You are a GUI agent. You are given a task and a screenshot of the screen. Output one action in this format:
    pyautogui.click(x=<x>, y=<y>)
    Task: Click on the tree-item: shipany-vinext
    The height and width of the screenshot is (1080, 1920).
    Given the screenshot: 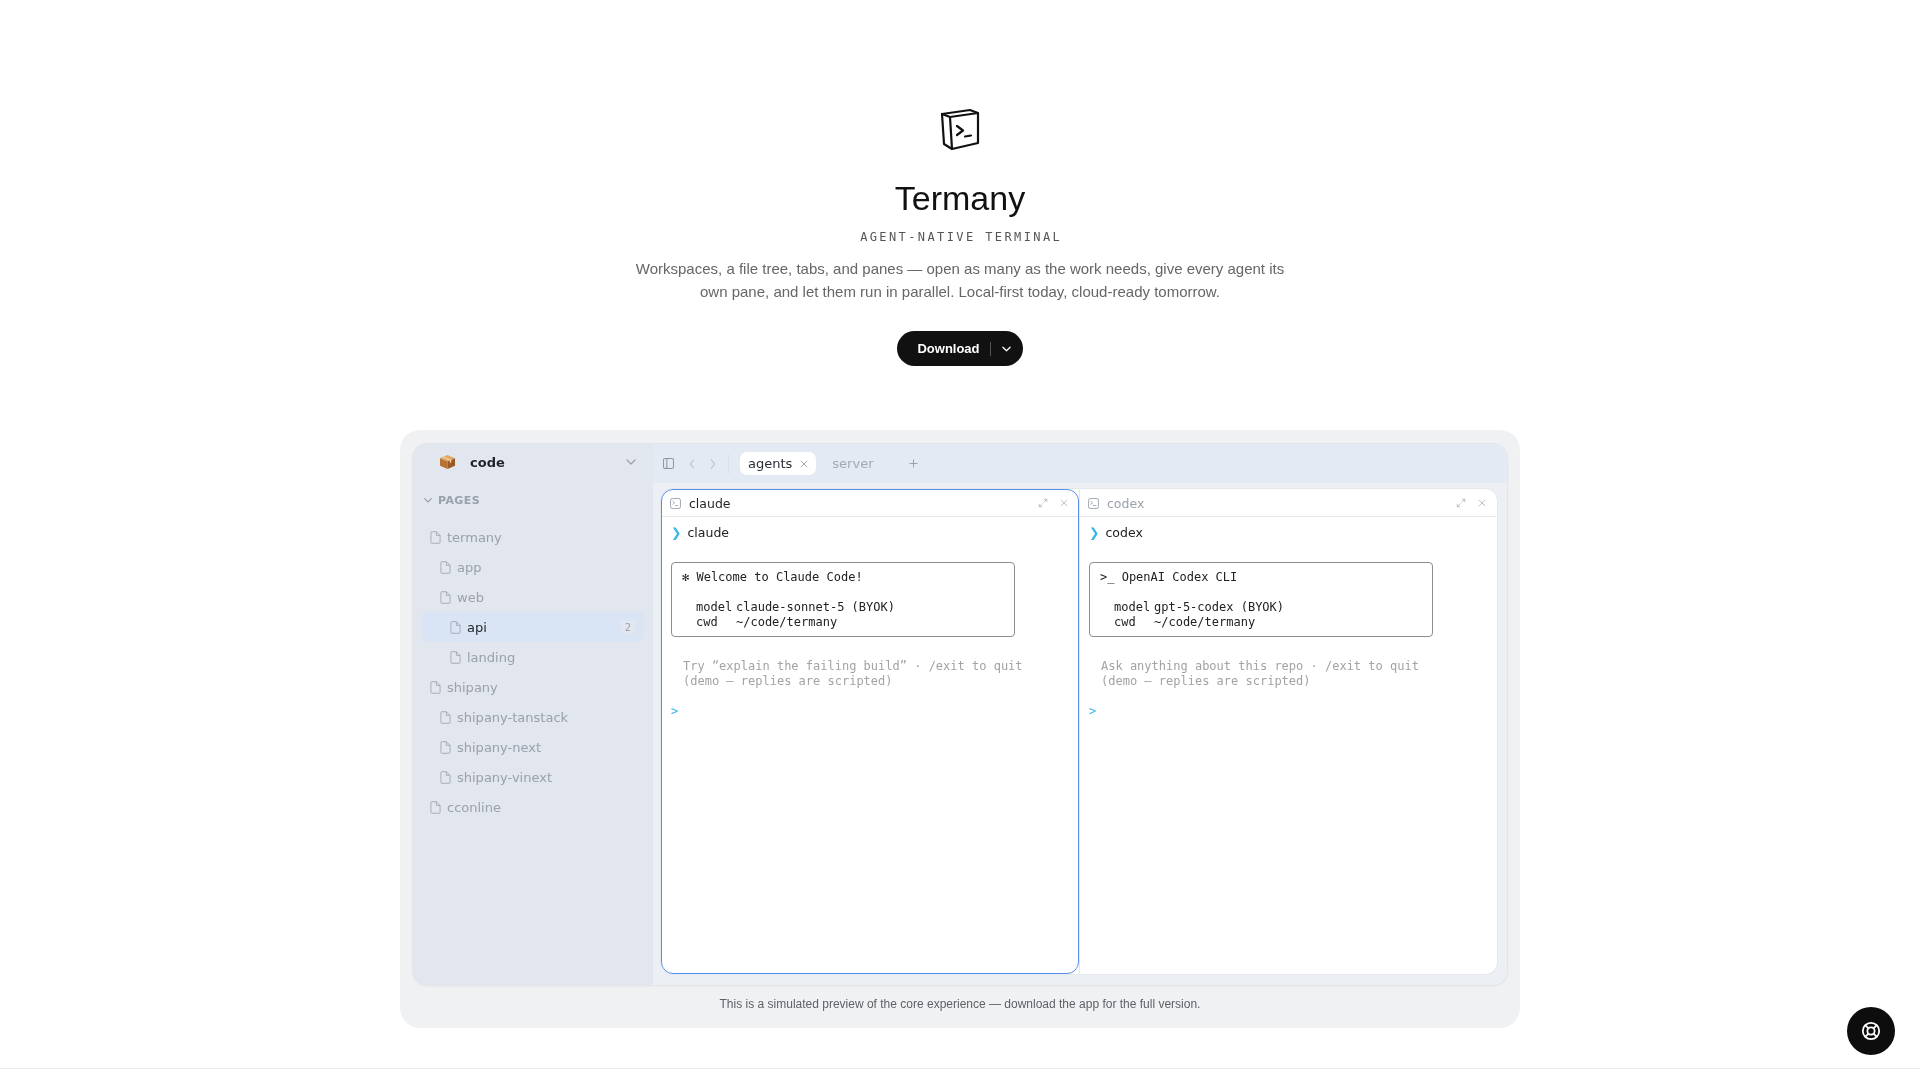 What is the action you would take?
    pyautogui.click(x=532, y=777)
    